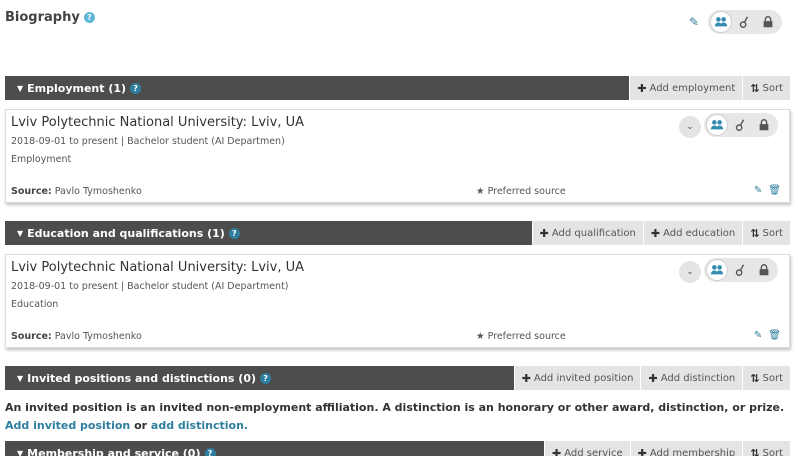  What do you see at coordinates (77, 88) in the screenshot?
I see `employment-title-text: Employment (1)` at bounding box center [77, 88].